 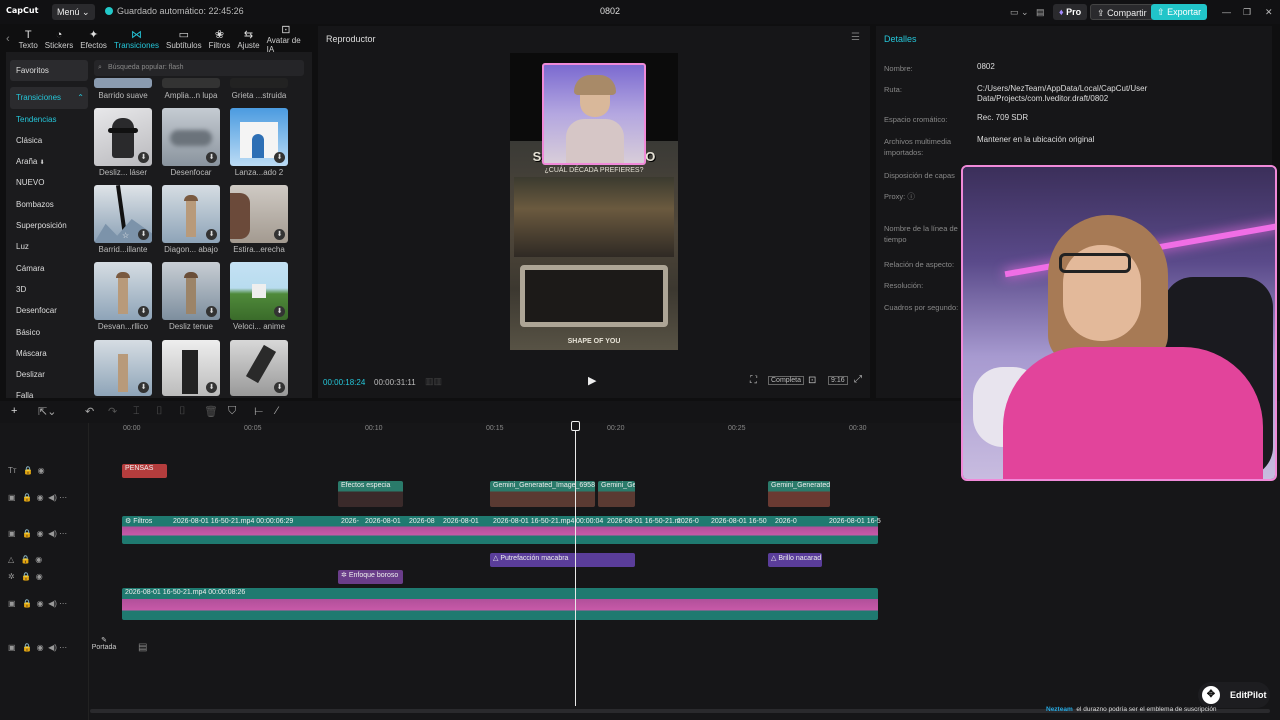 I want to click on close-icon: ✕, so click(x=1269, y=12).